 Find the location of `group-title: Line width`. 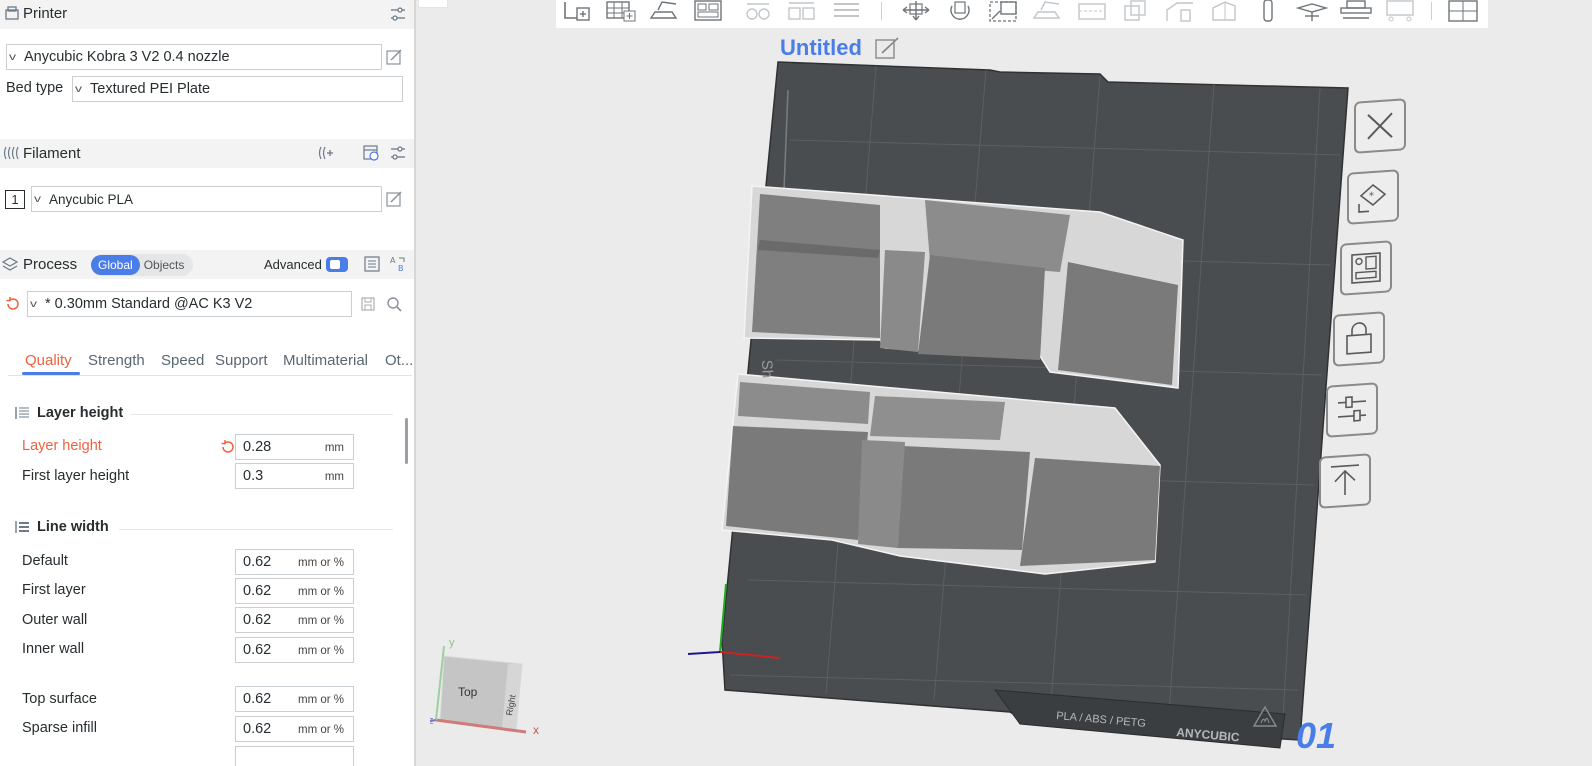

group-title: Line width is located at coordinates (73, 527).